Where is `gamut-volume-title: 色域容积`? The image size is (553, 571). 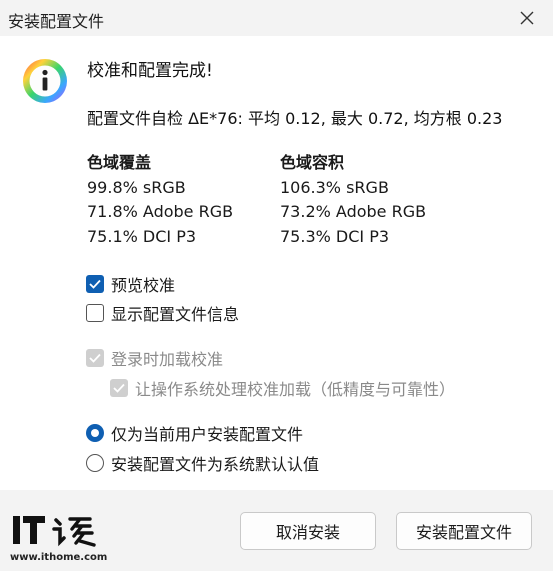 gamut-volume-title: 色域容积 is located at coordinates (312, 162).